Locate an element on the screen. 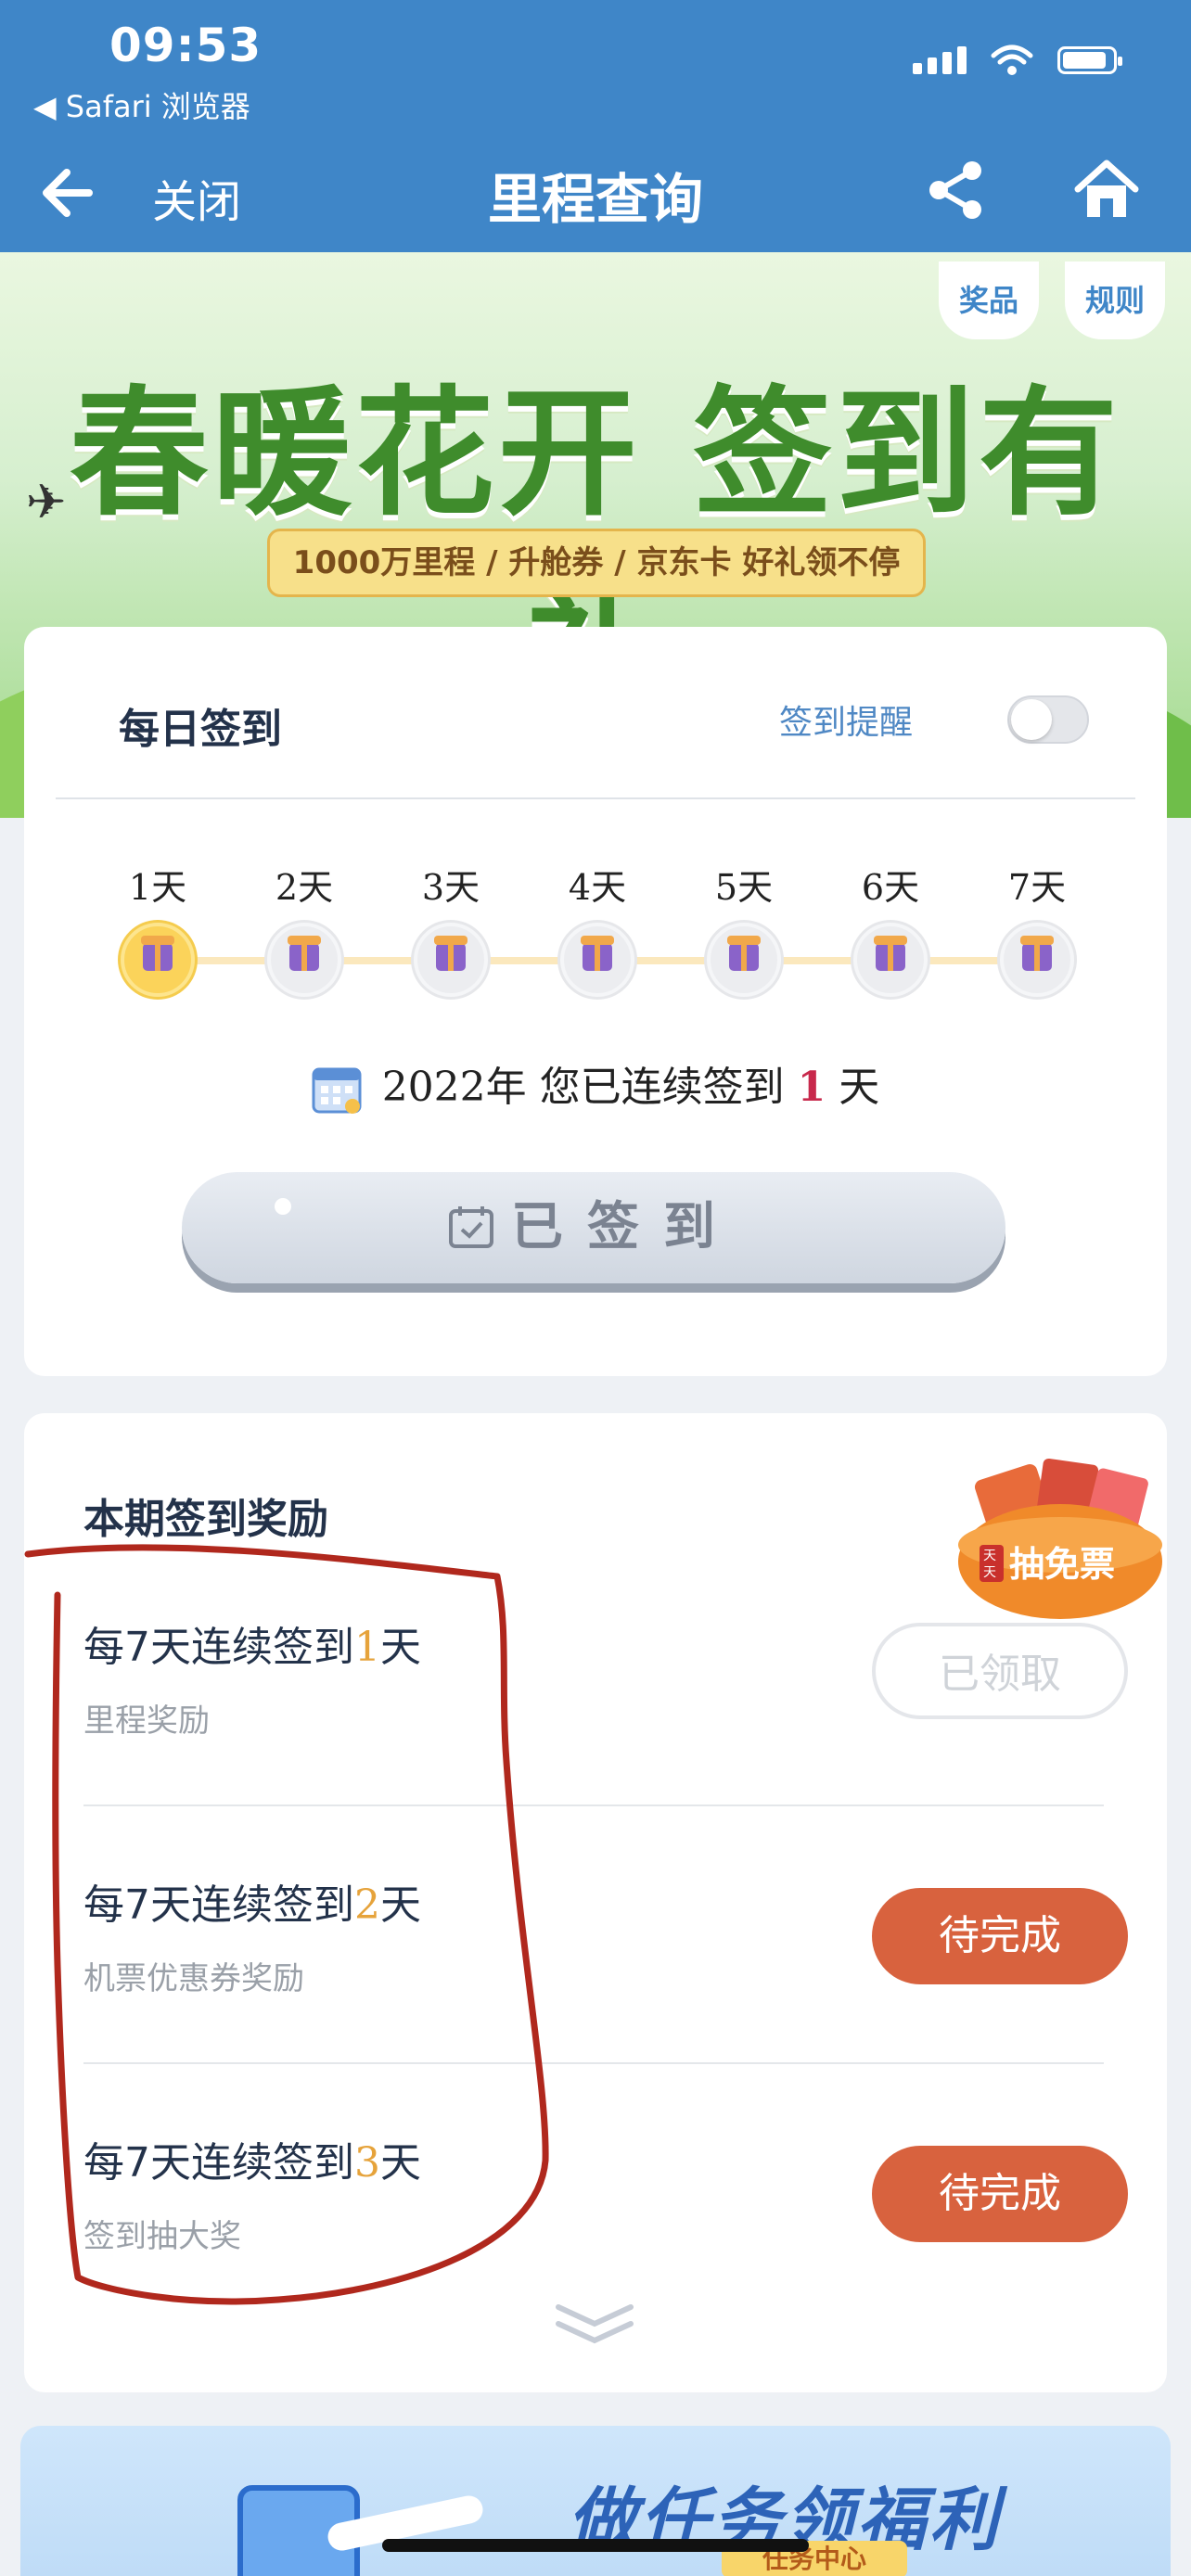  rules-button: 规则 is located at coordinates (1115, 300).